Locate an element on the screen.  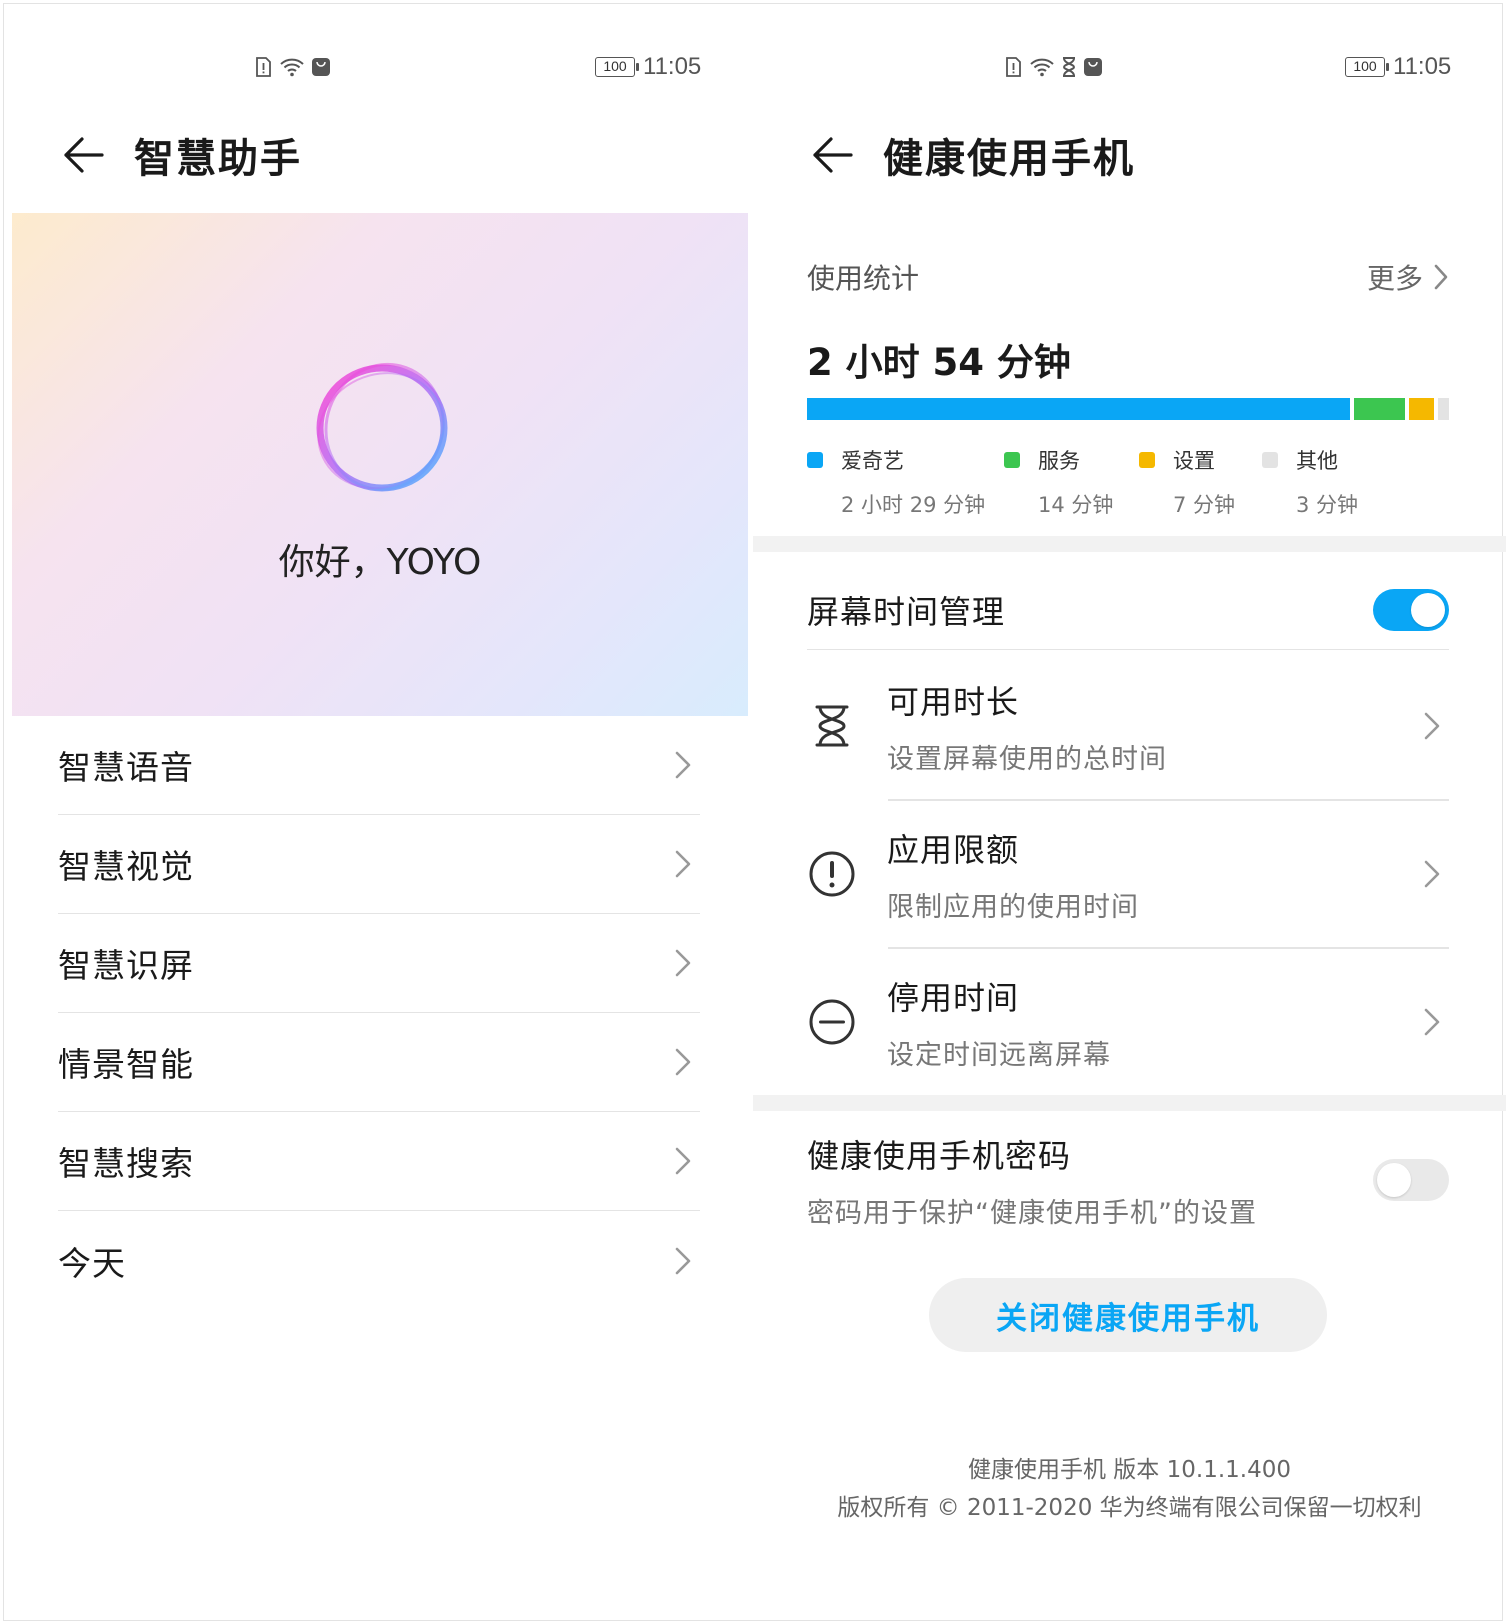
menu-item-smart-vision: 智慧视觉 is located at coordinates (379, 864).